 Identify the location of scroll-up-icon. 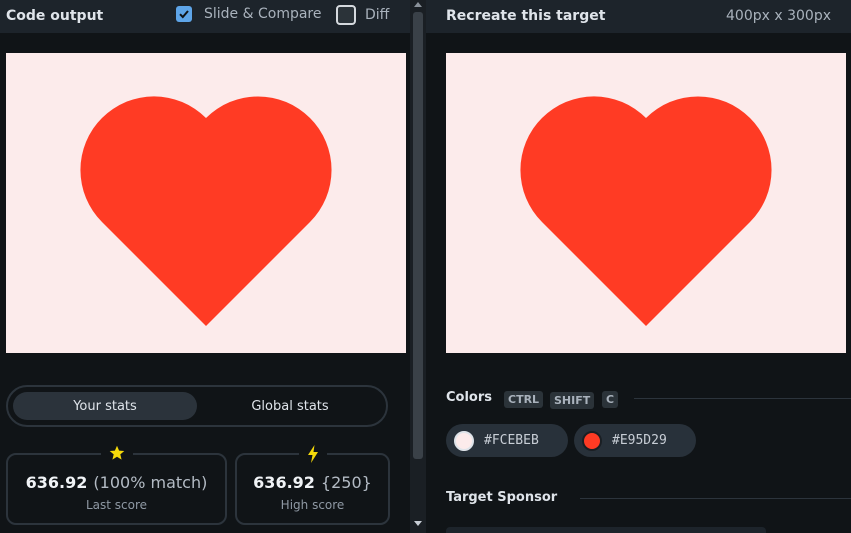
(418, 4).